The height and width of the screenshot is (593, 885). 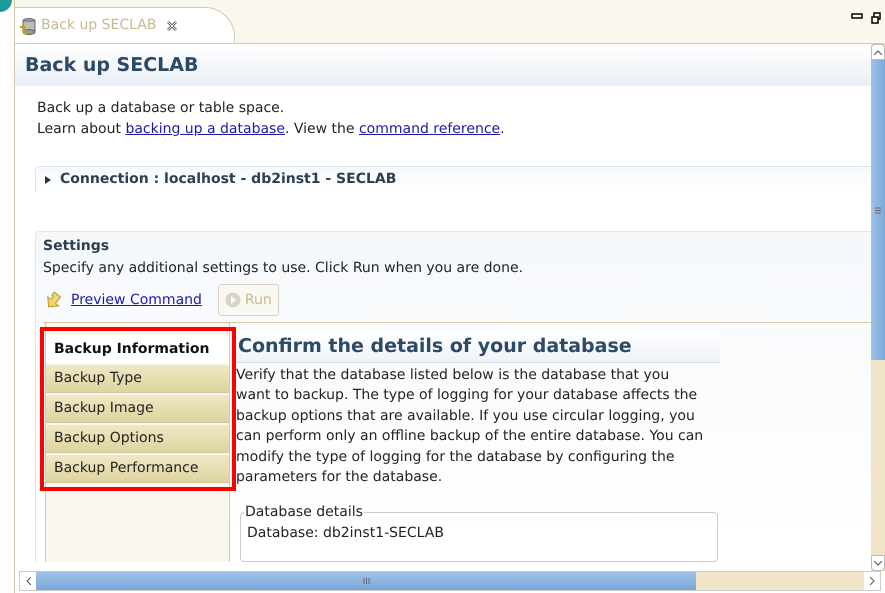 I want to click on nav-item: Backup Information, so click(x=137, y=349).